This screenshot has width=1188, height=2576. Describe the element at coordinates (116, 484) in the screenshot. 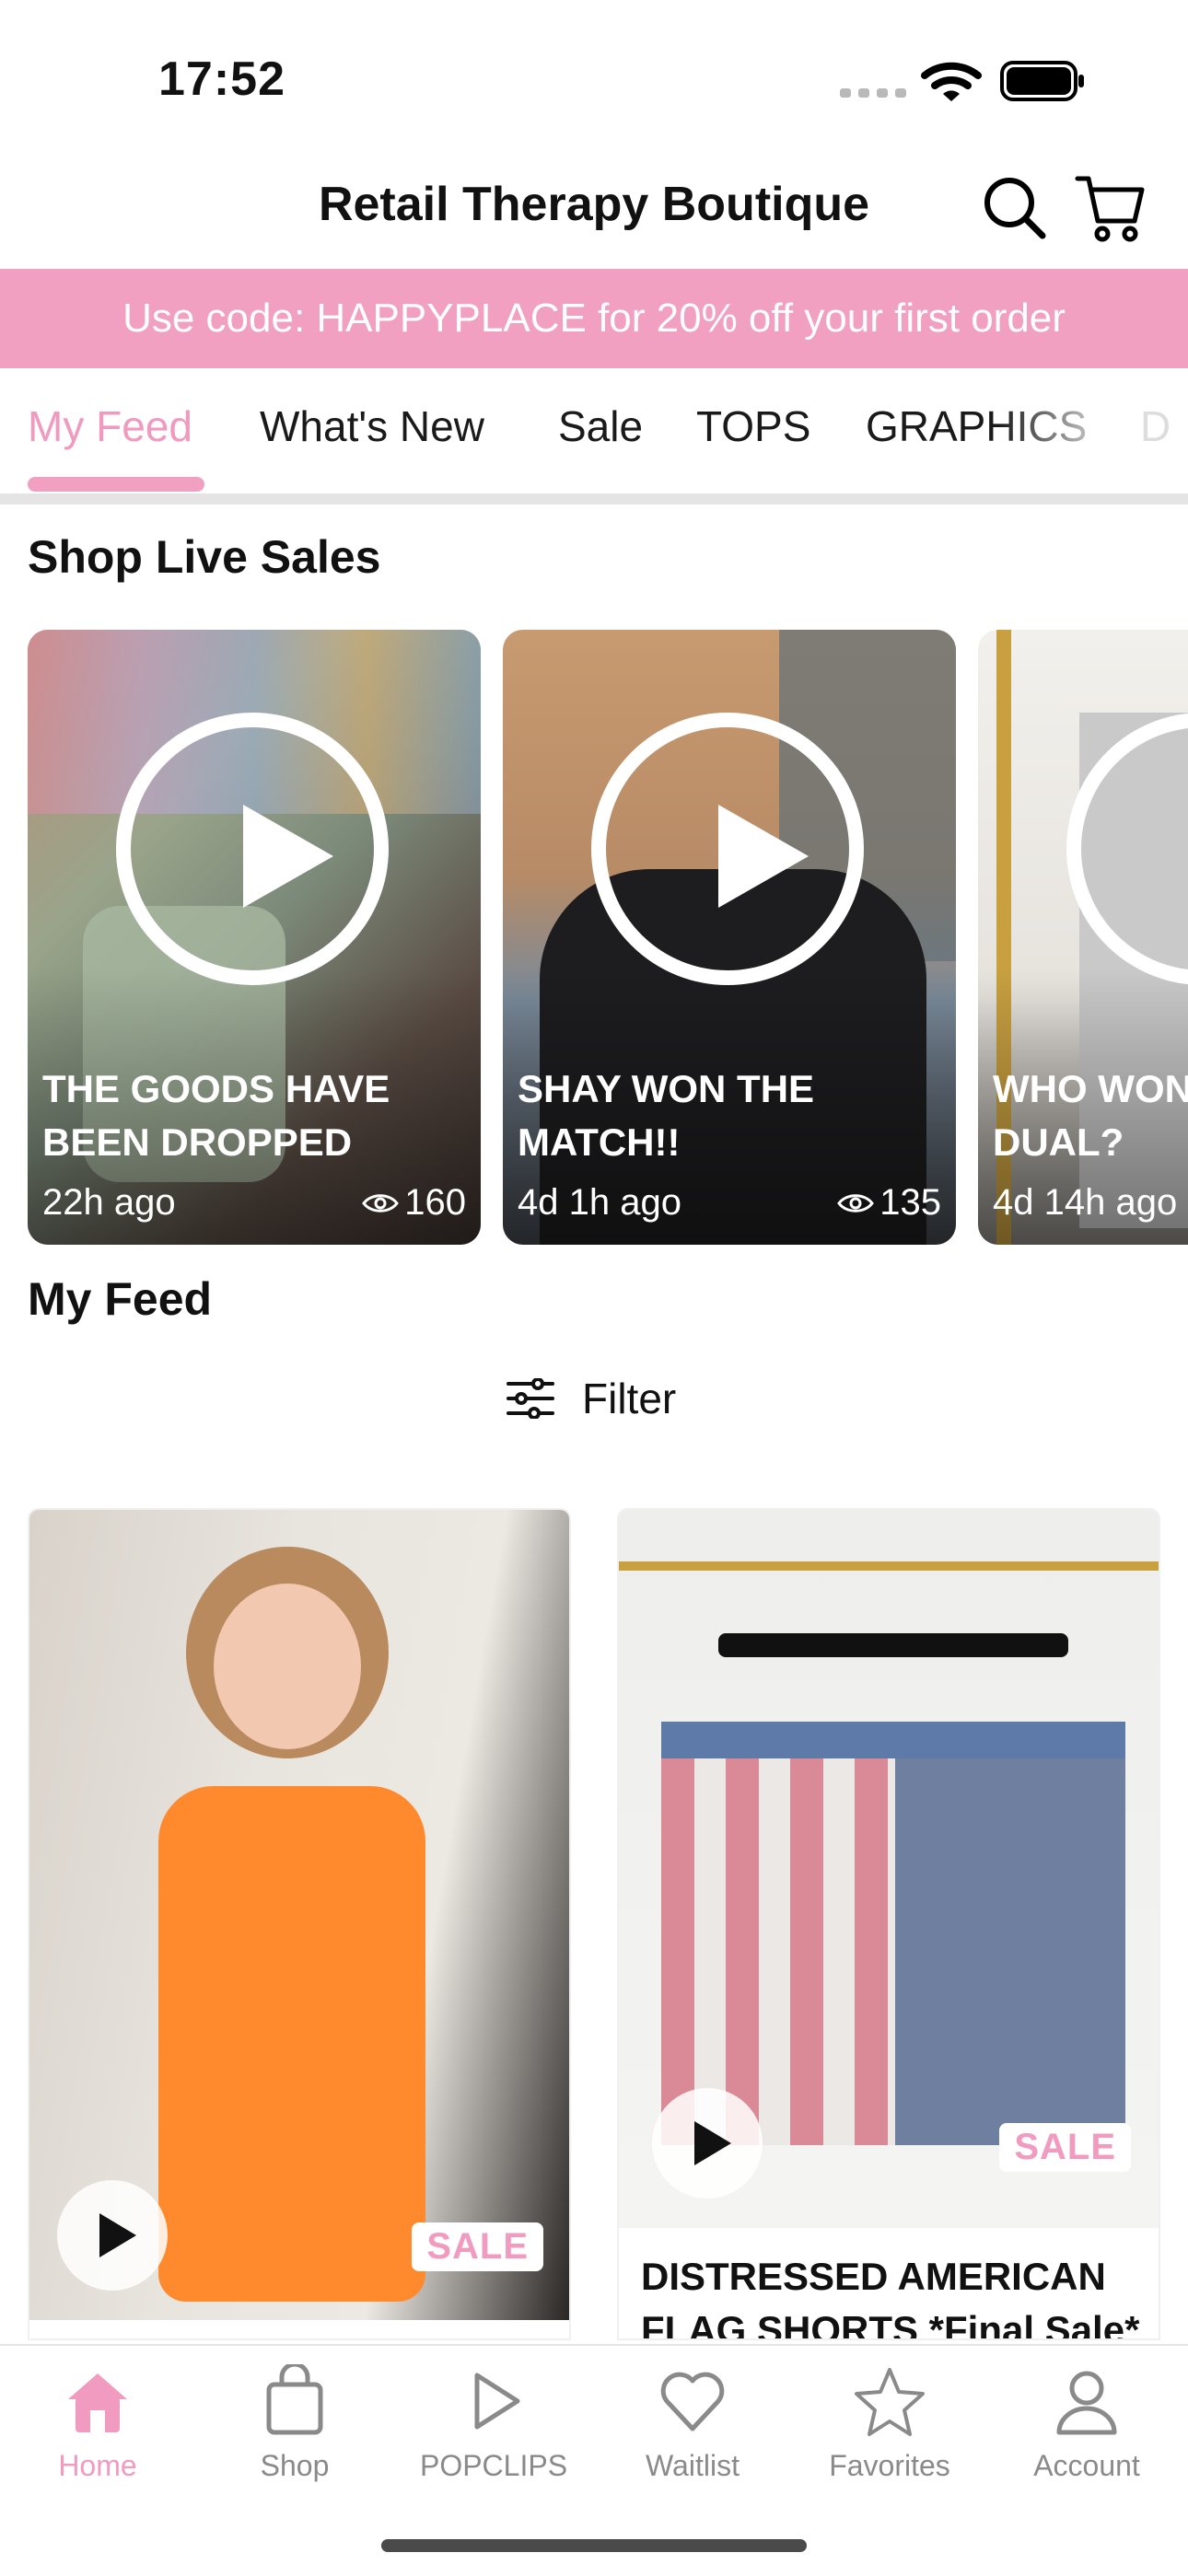

I see `active-tab-indicator` at that location.